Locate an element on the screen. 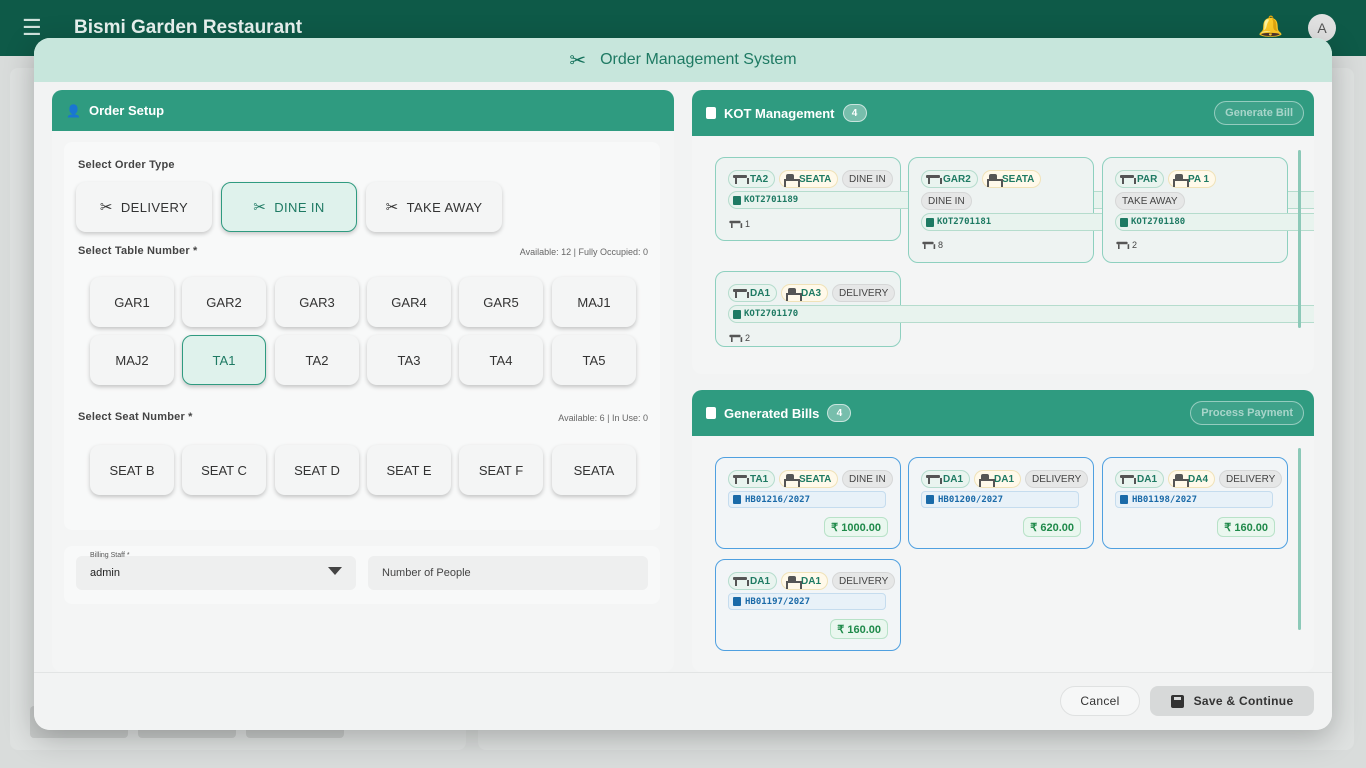 This screenshot has width=1366, height=768. seat-button-seat-d: SEAT D is located at coordinates (317, 470).